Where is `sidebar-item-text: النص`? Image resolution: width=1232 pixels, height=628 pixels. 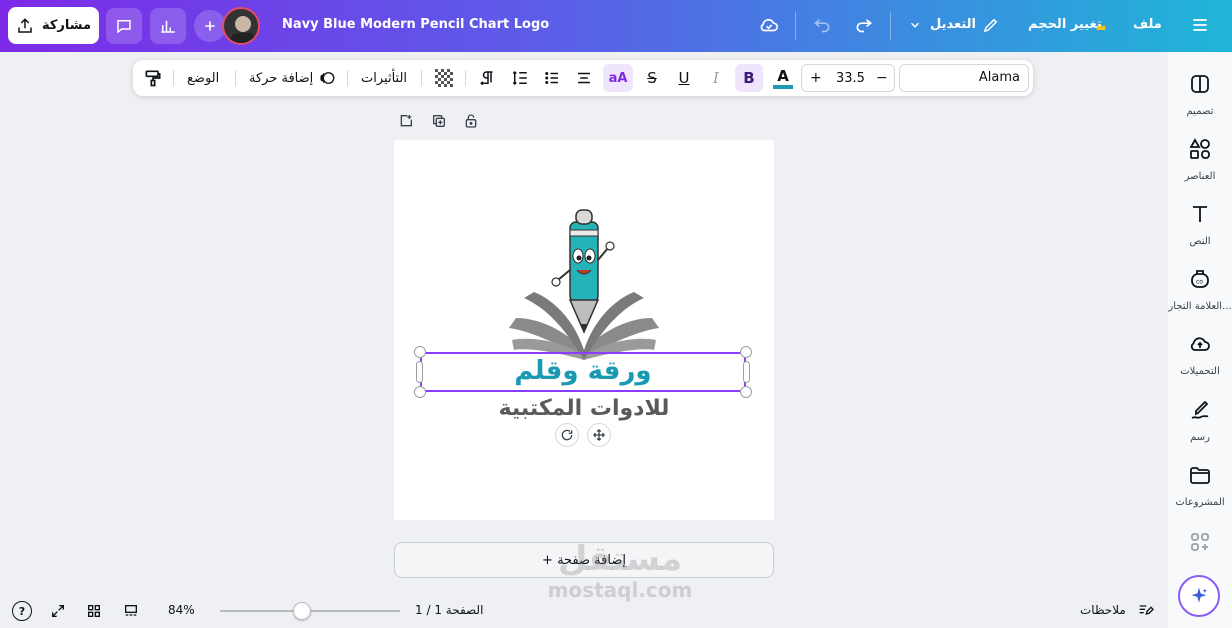 sidebar-item-text: النص is located at coordinates (1200, 224).